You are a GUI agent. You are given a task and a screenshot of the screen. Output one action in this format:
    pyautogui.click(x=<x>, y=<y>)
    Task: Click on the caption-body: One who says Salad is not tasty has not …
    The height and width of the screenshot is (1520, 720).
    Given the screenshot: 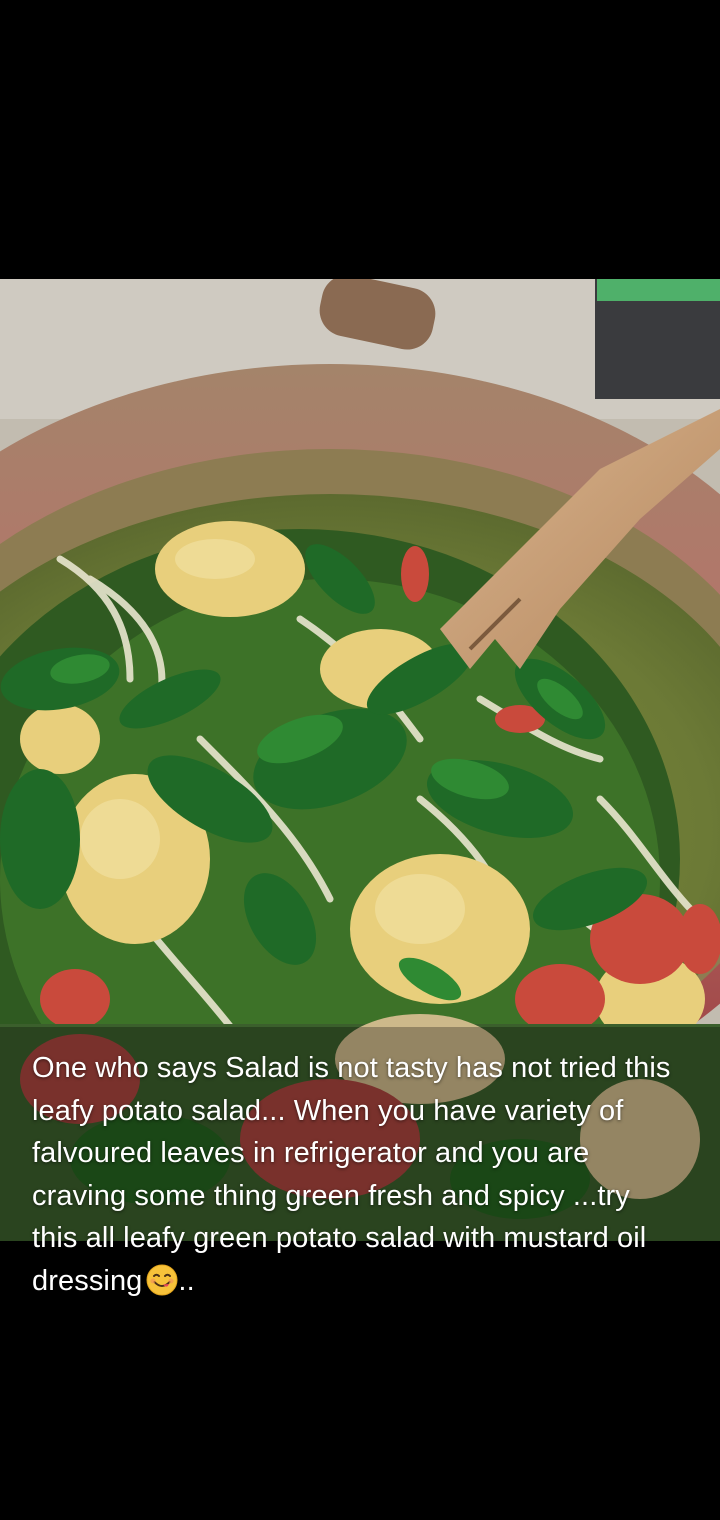 What is the action you would take?
    pyautogui.click(x=351, y=1174)
    